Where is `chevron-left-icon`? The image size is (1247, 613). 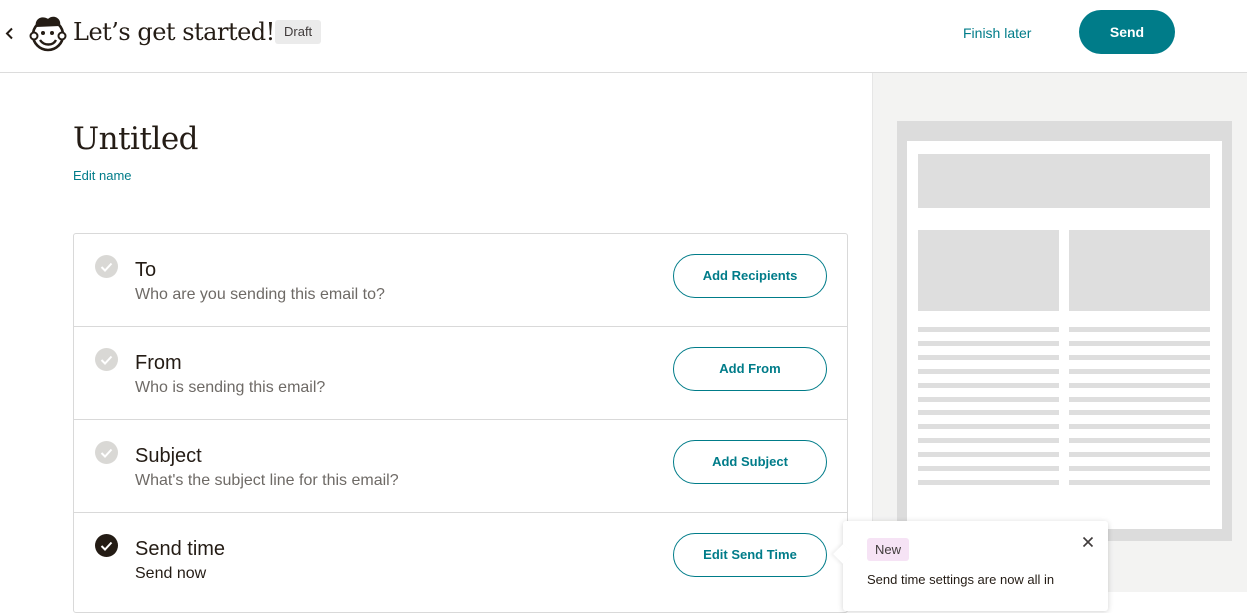 chevron-left-icon is located at coordinates (9, 33).